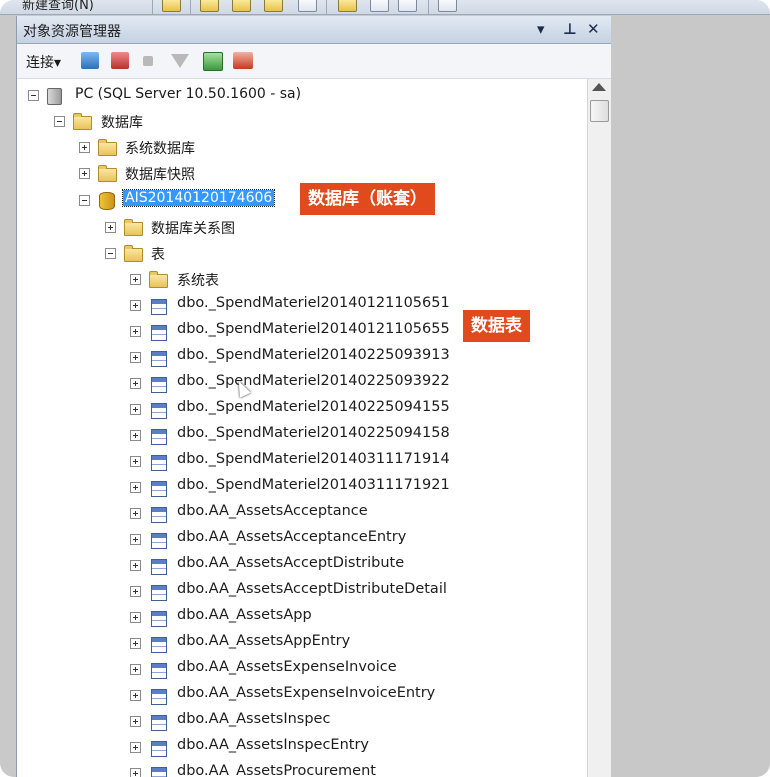 The width and height of the screenshot is (770, 777). What do you see at coordinates (314, 30) in the screenshot?
I see `object-explorer-titlebar: 对象资源管理器 ▾ ⊥ ✕` at bounding box center [314, 30].